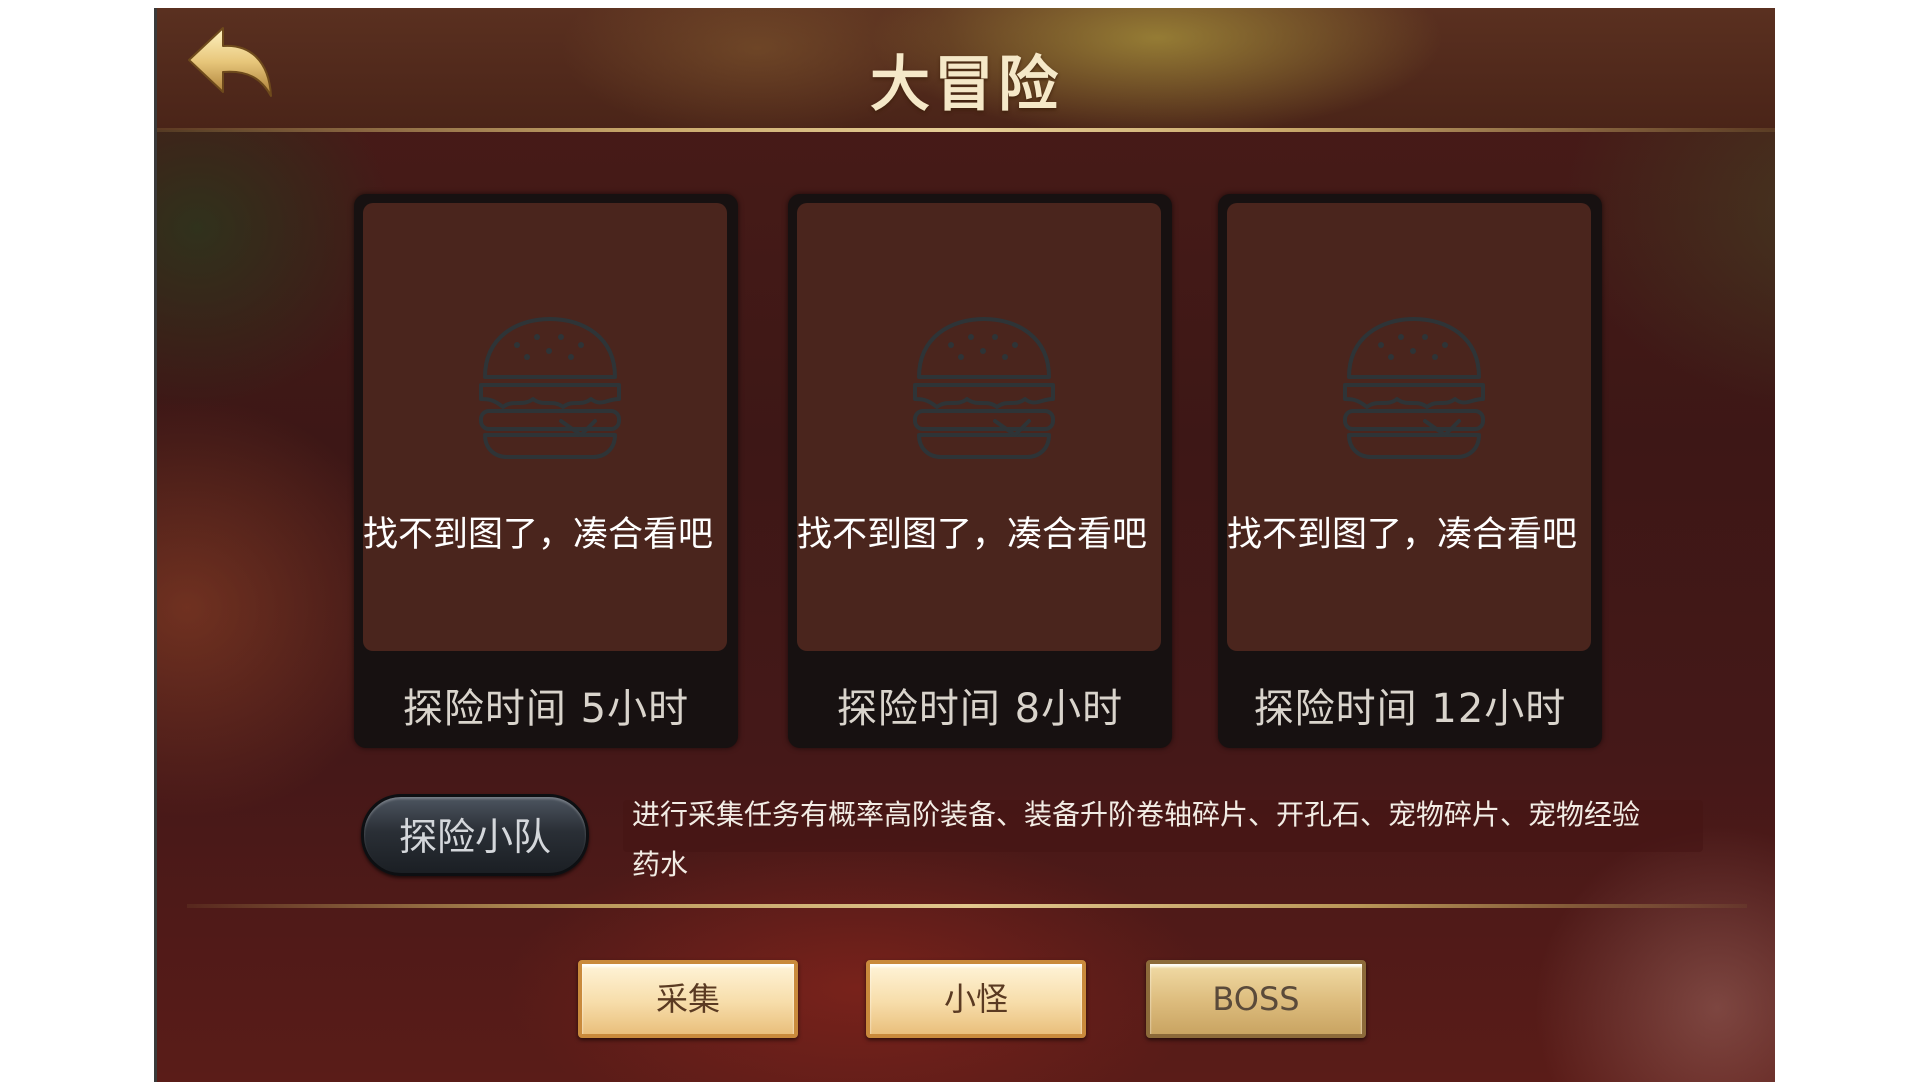 This screenshot has height=1083, width=1920. Describe the element at coordinates (976, 999) in the screenshot. I see `tab-minion: 小怪` at that location.